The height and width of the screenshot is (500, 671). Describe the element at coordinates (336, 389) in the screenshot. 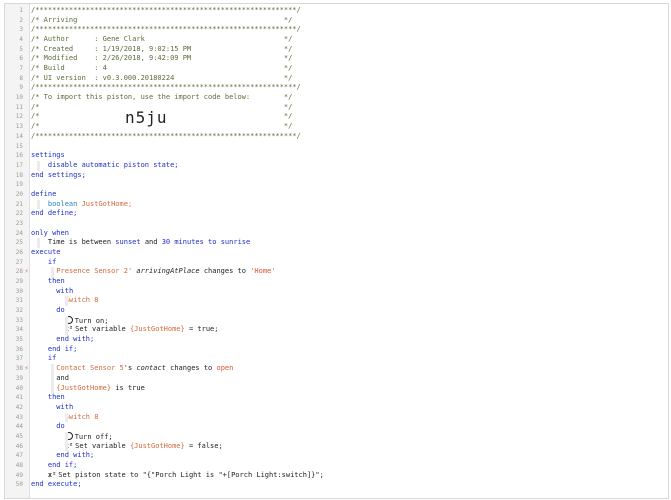

I see `code-line: 40 {JustGotHome} is true` at that location.